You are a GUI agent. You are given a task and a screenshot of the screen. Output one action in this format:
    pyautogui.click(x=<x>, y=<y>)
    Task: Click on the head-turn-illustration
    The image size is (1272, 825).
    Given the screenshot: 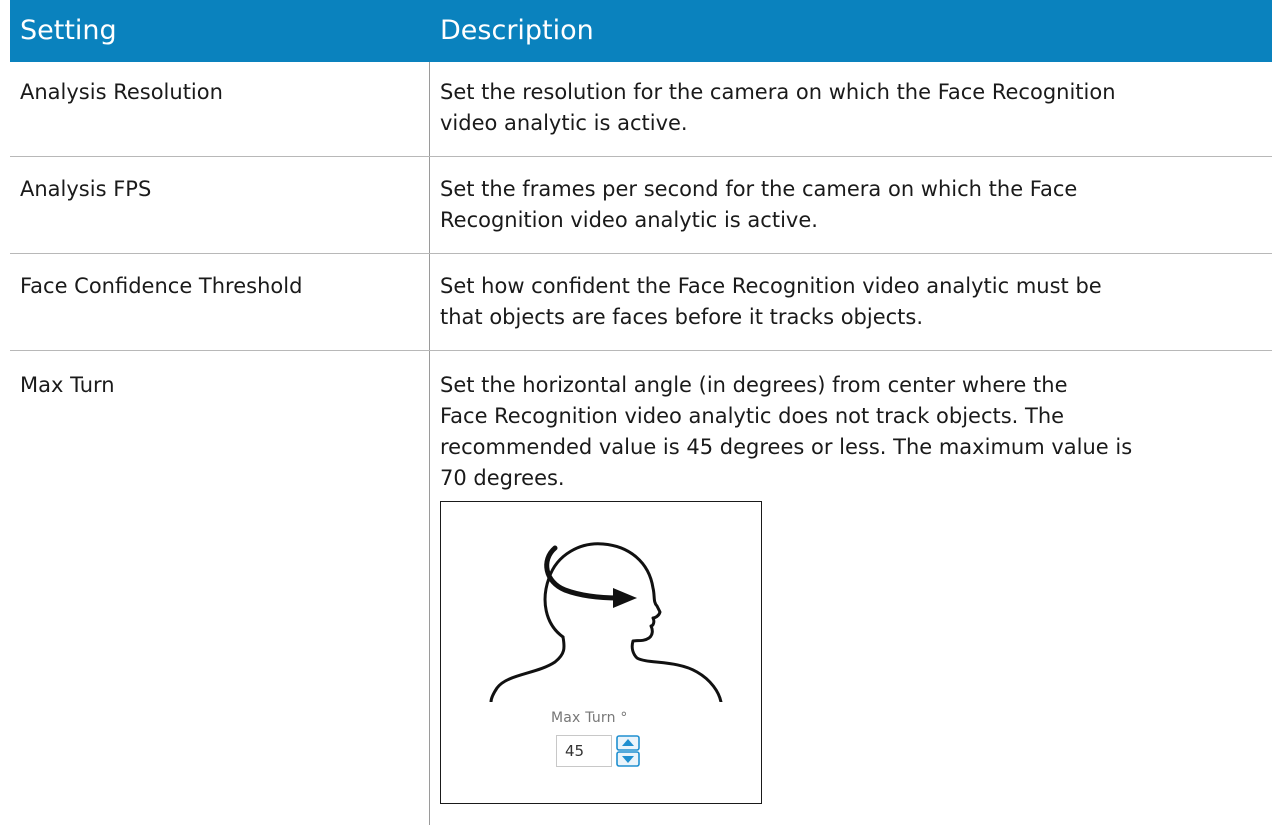 What is the action you would take?
    pyautogui.click(x=606, y=623)
    